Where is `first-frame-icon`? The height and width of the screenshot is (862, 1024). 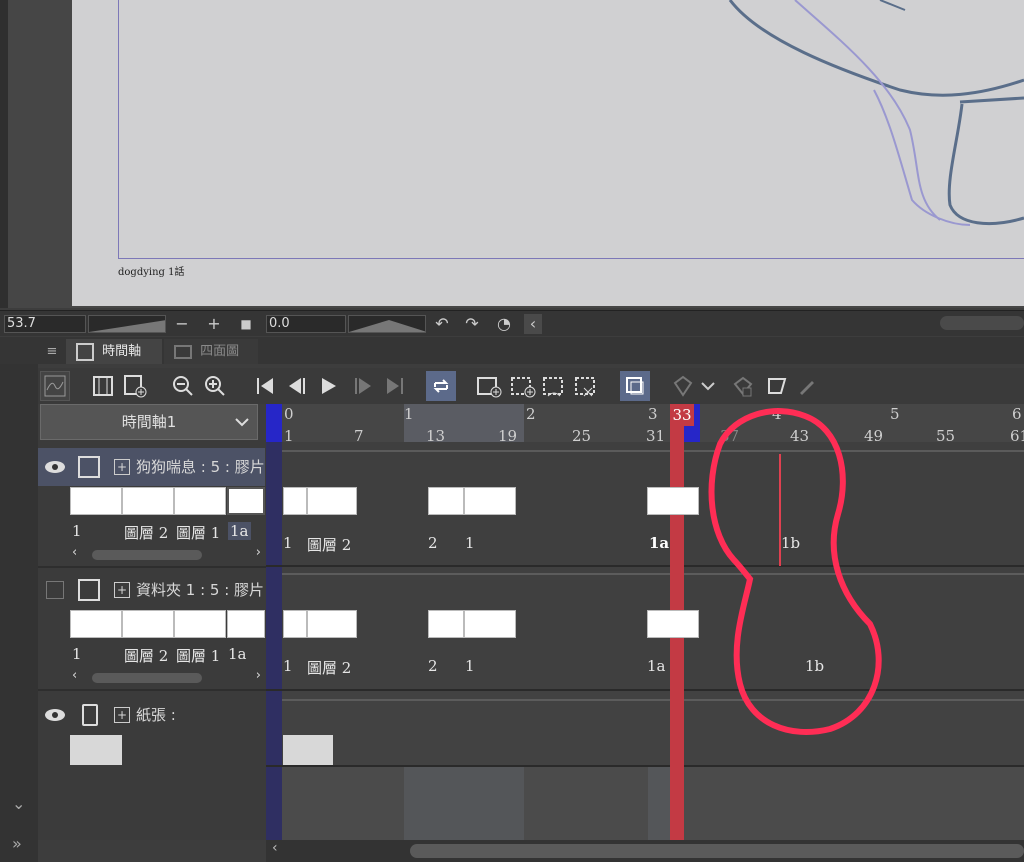 first-frame-icon is located at coordinates (265, 386).